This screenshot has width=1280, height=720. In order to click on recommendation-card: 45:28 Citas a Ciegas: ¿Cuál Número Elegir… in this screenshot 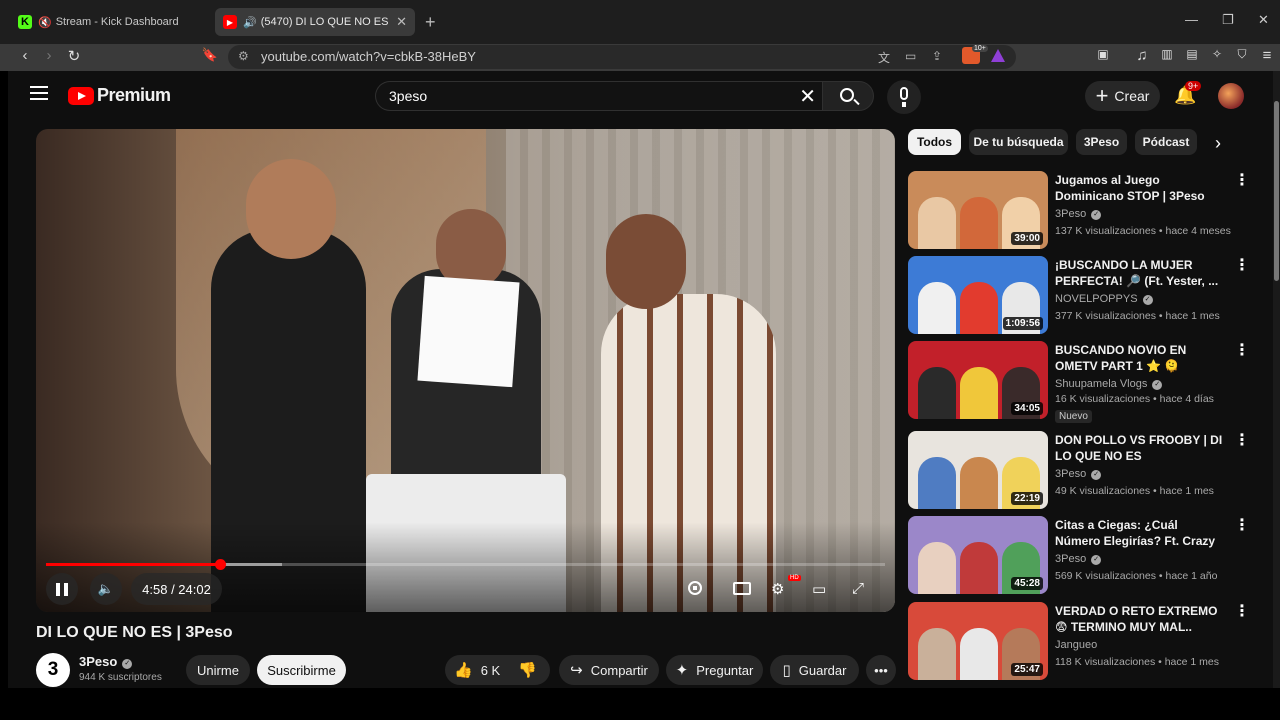, I will do `click(1079, 556)`.